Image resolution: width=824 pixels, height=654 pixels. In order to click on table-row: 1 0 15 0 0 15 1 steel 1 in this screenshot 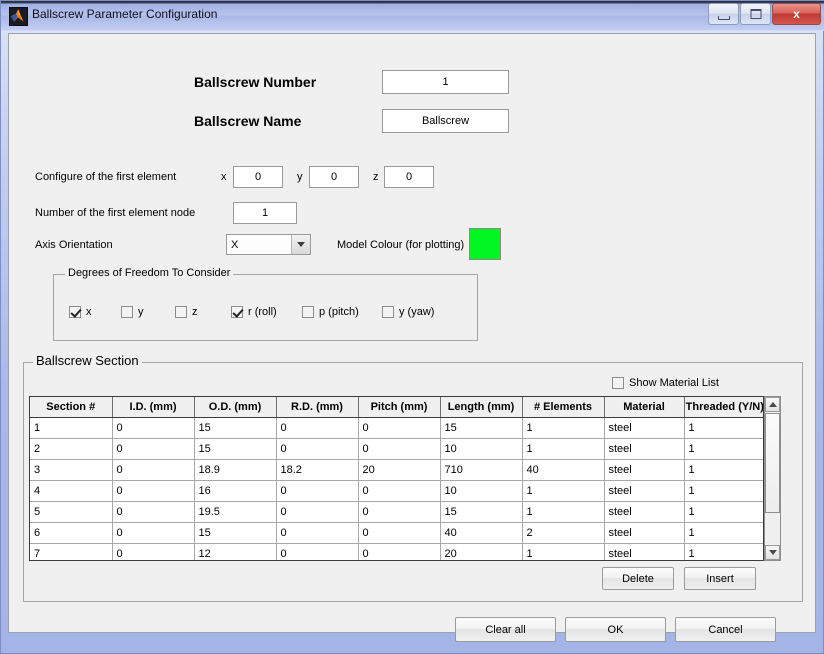, I will do `click(396, 428)`.